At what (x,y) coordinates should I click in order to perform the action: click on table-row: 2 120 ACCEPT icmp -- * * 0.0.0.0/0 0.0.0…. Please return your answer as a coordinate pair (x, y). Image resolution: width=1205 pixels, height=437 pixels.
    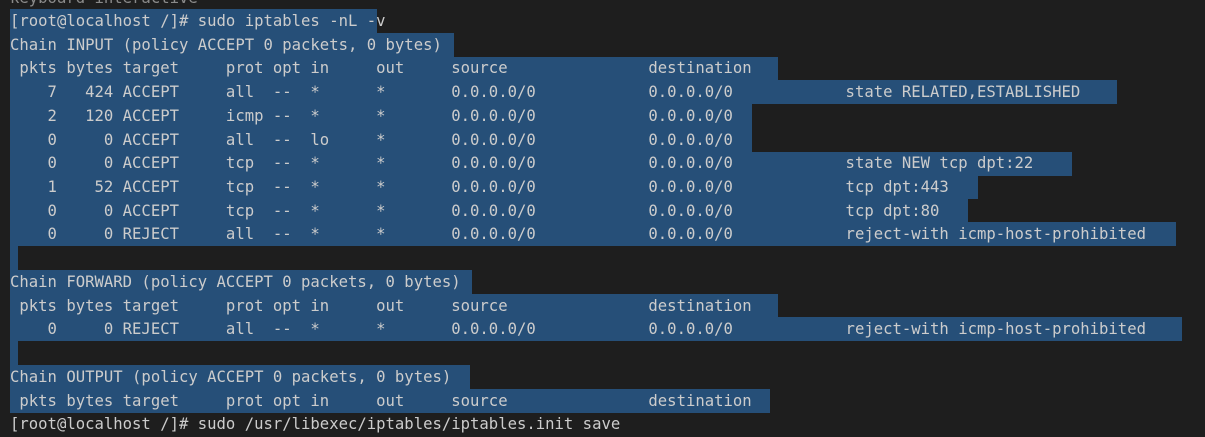
    Looking at the image, I should click on (371, 116).